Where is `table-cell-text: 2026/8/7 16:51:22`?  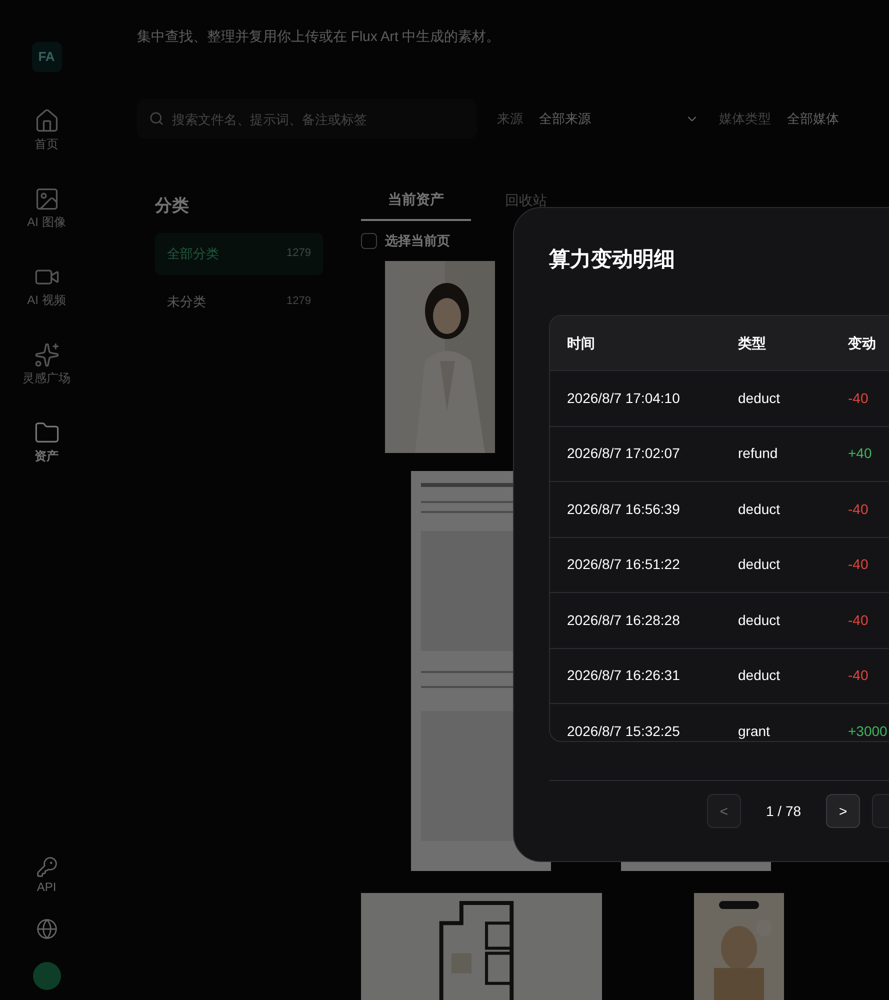 table-cell-text: 2026/8/7 16:51:22 is located at coordinates (623, 564).